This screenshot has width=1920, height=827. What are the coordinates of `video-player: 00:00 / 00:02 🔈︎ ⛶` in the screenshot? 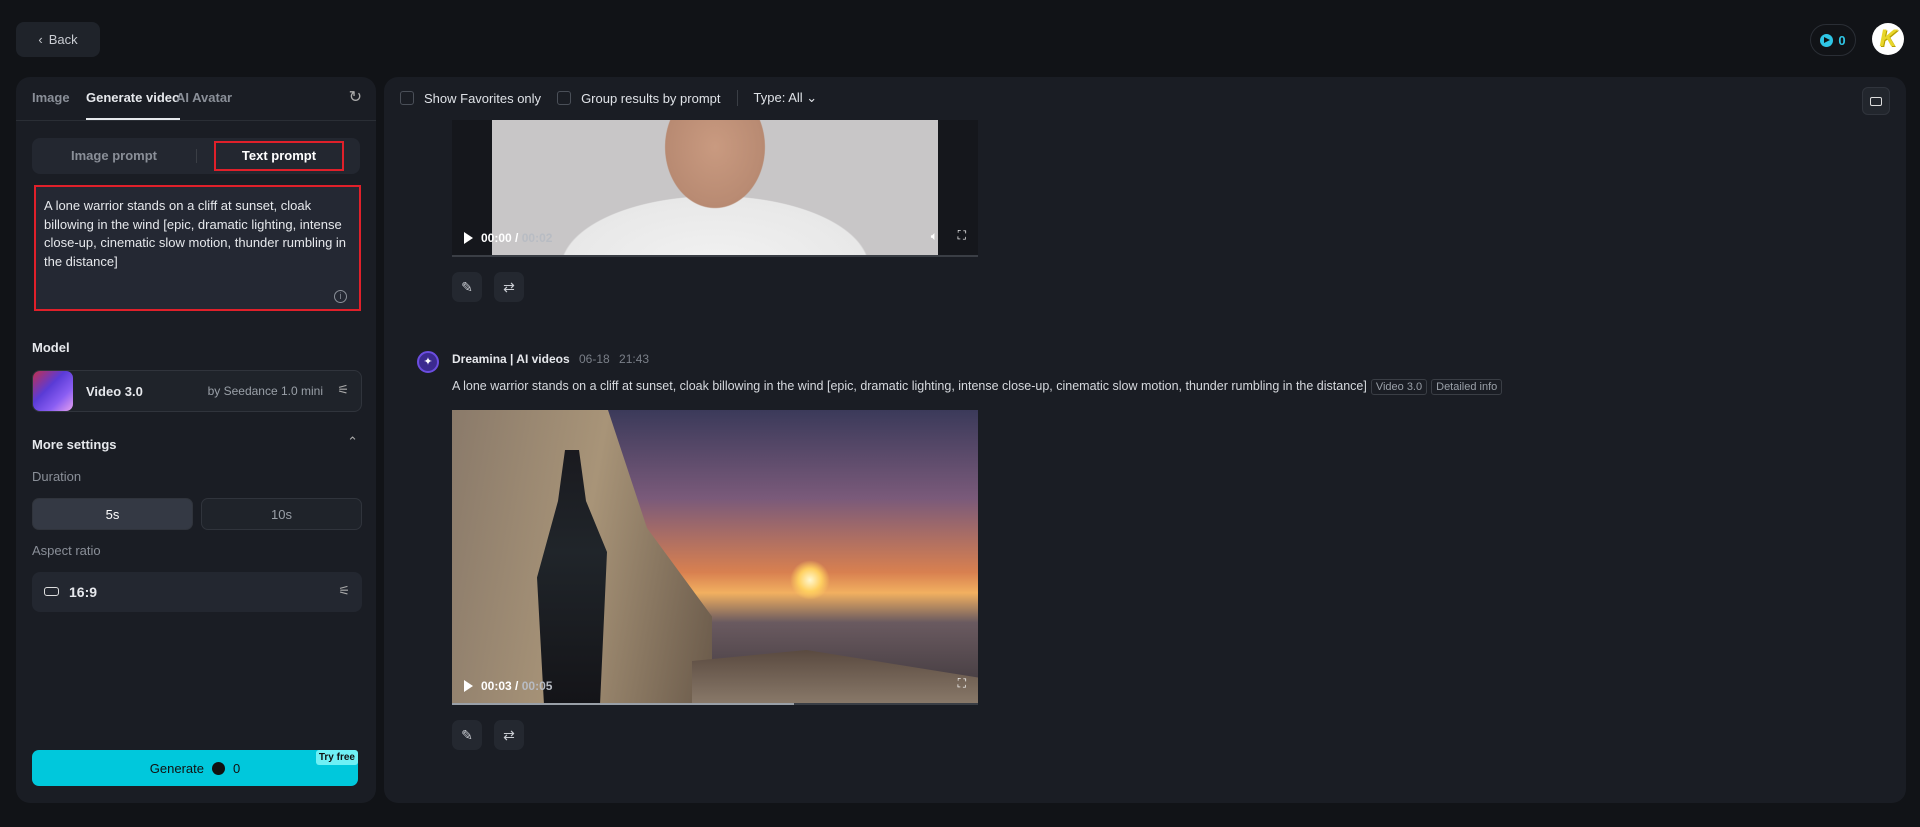 It's located at (715, 188).